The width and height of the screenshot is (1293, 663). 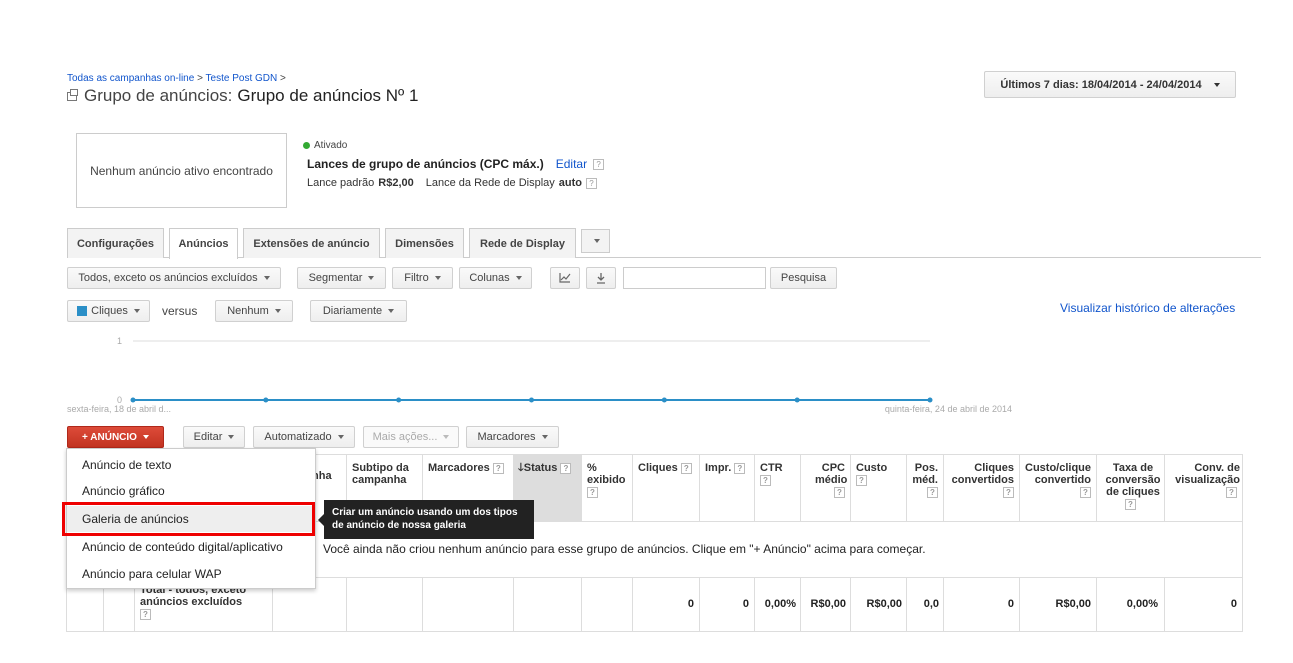 I want to click on header-view-through-conv: Conv. de visualização?, so click(x=1203, y=487).